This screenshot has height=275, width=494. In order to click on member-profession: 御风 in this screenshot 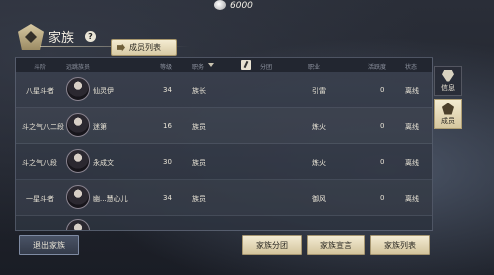, I will do `click(319, 199)`.